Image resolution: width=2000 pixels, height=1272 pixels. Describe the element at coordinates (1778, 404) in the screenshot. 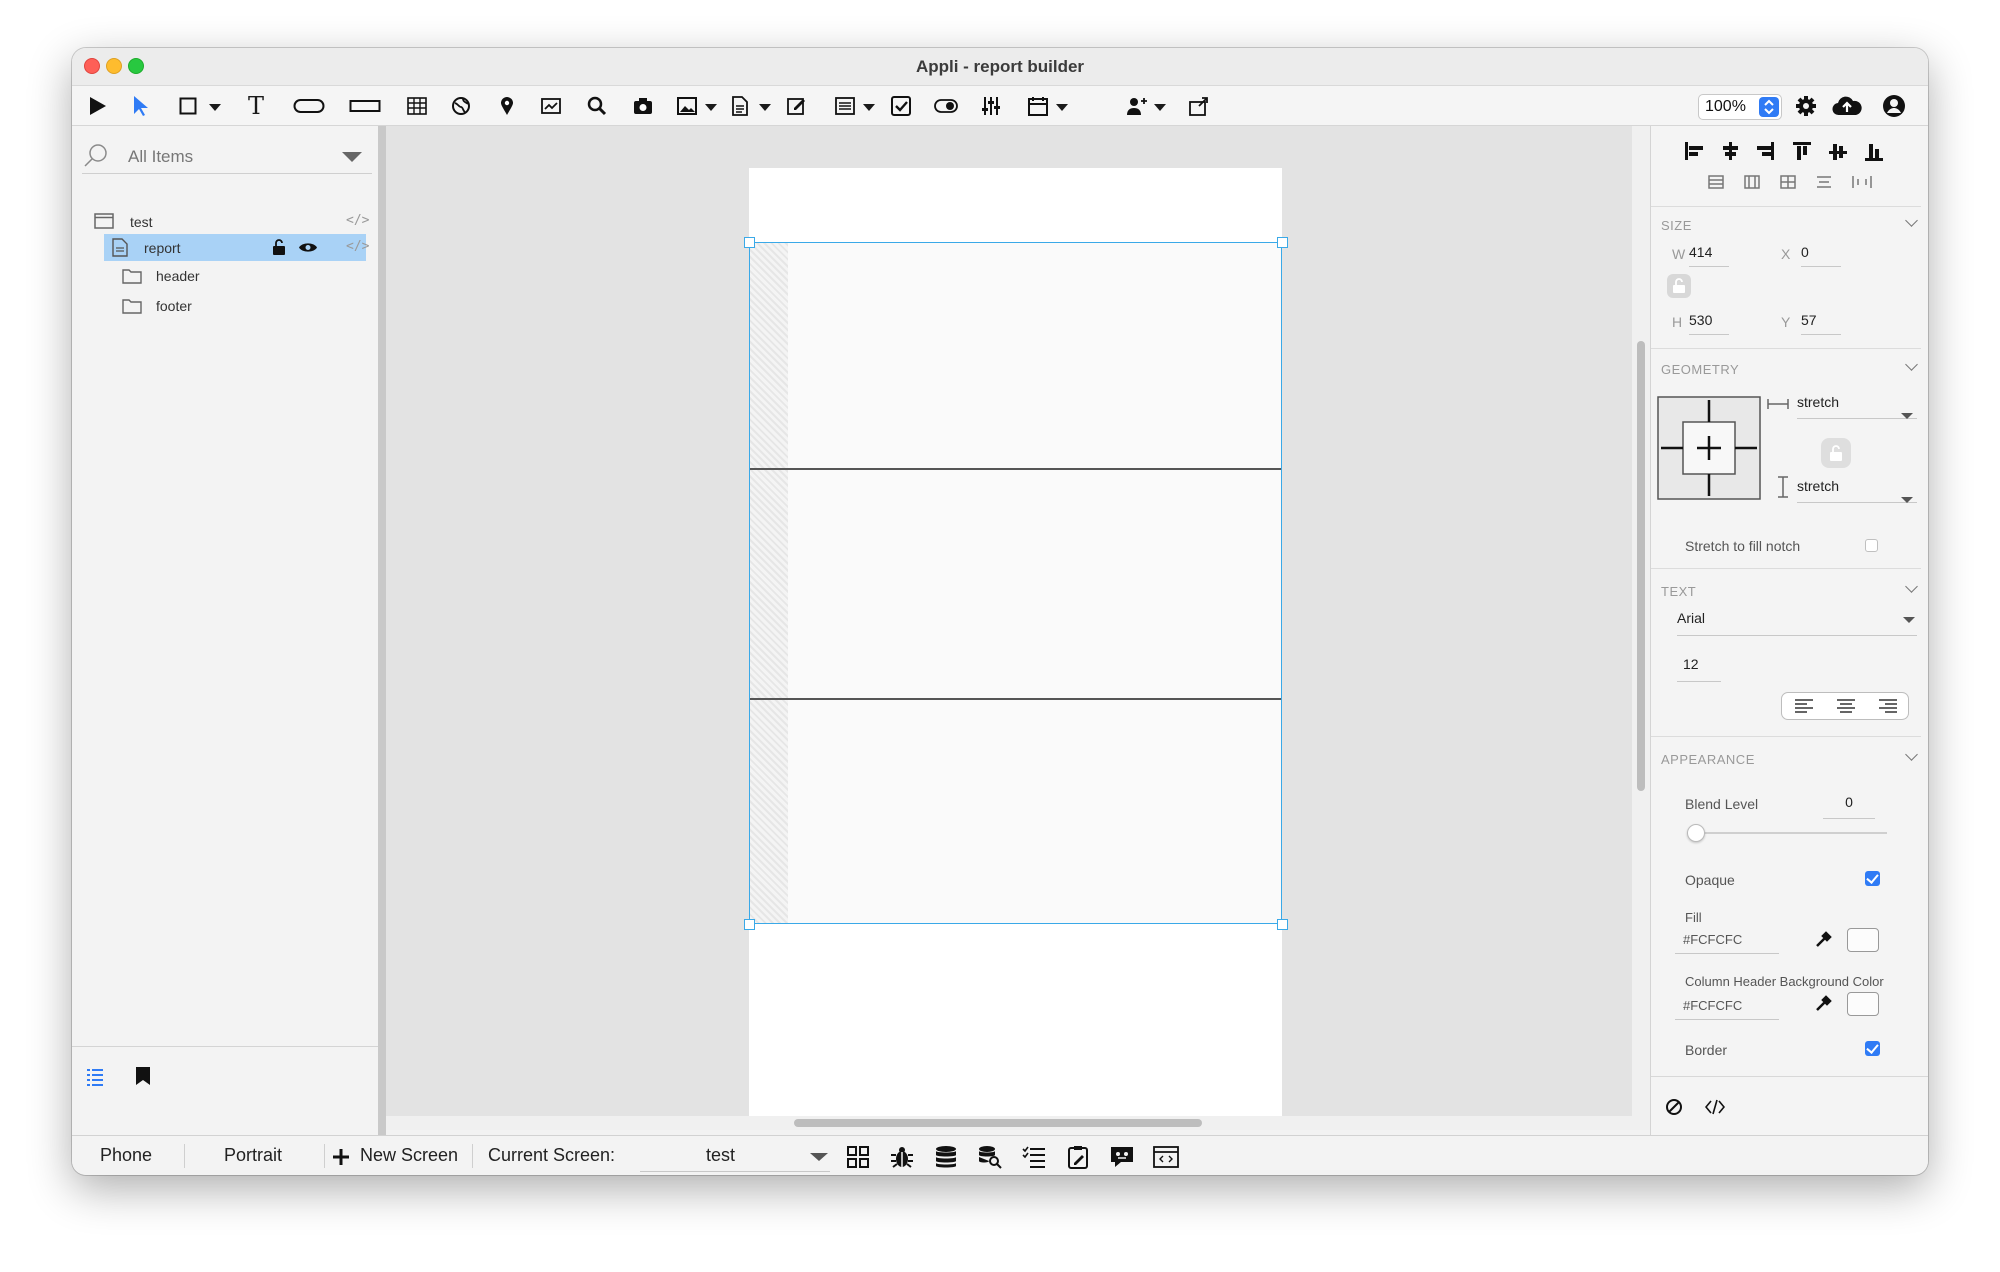

I see `horizontal-stretch-icon` at that location.